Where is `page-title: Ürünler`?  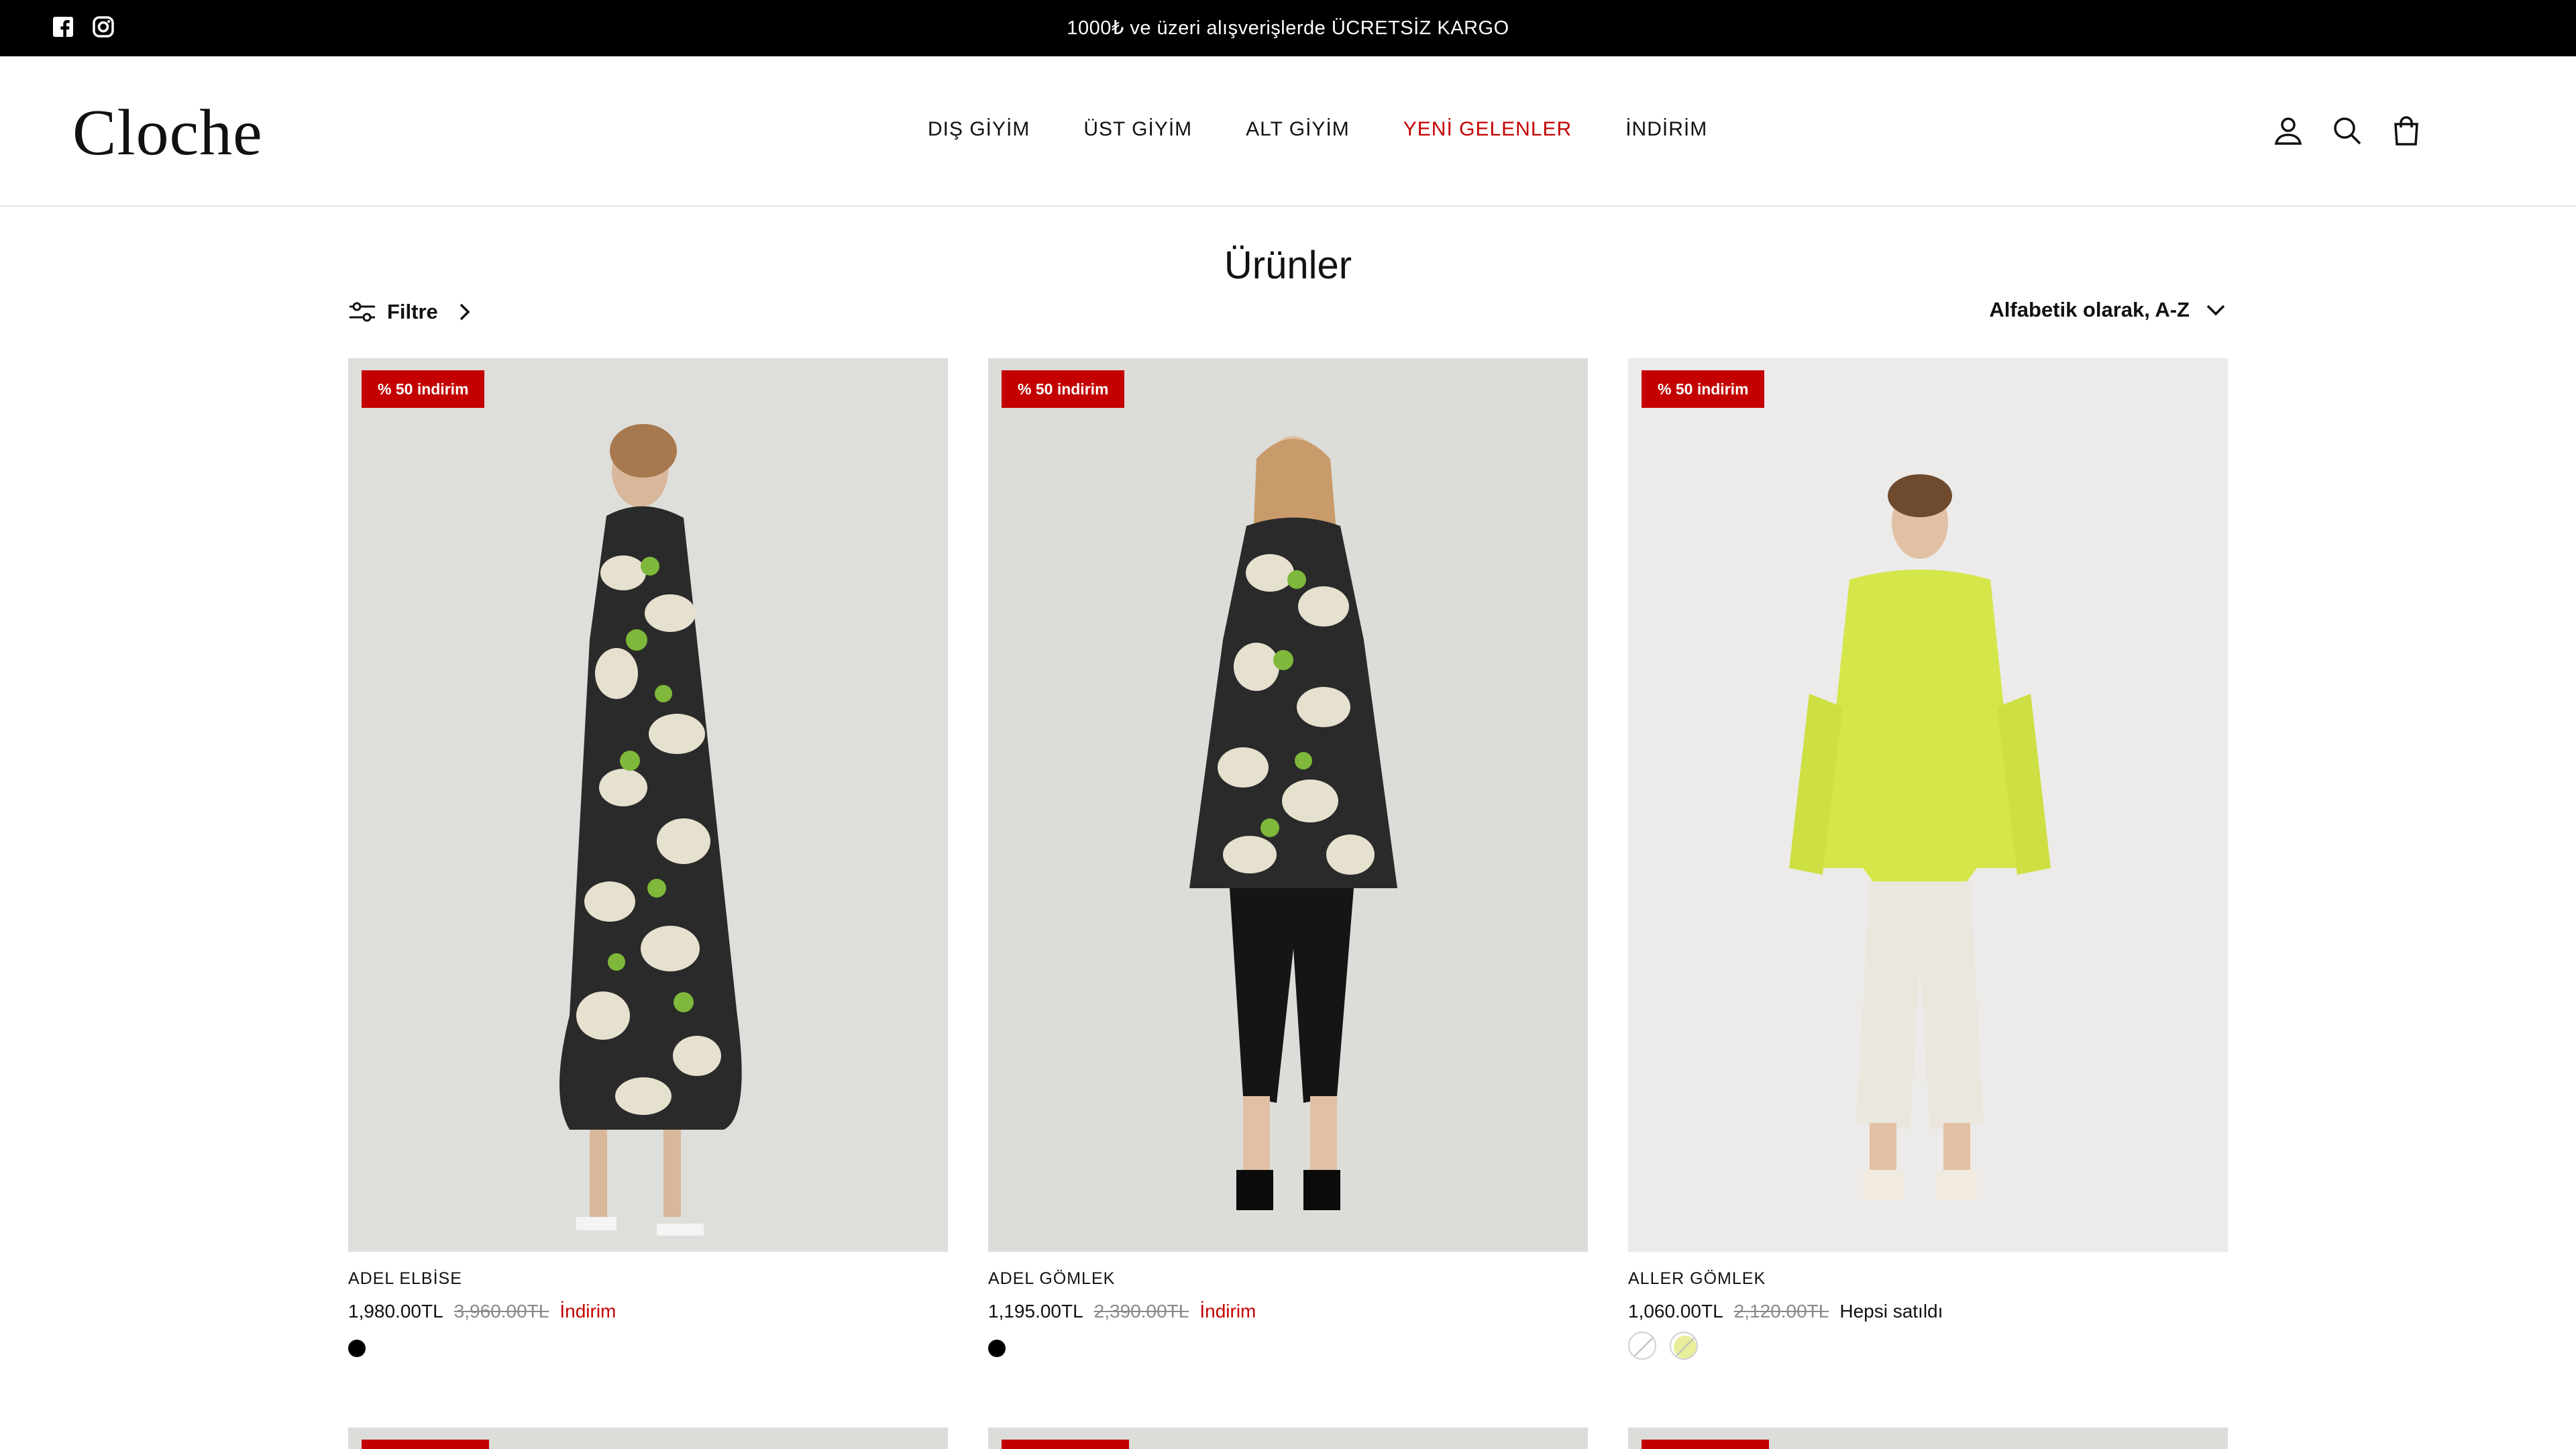
page-title: Ürünler is located at coordinates (1288, 265).